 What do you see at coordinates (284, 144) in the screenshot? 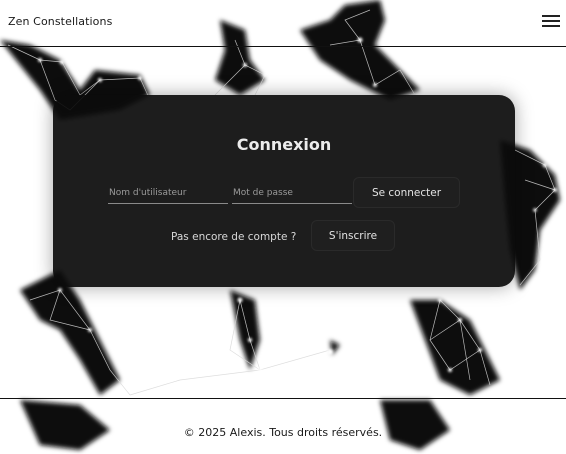
I see `login-title: Connexion` at bounding box center [284, 144].